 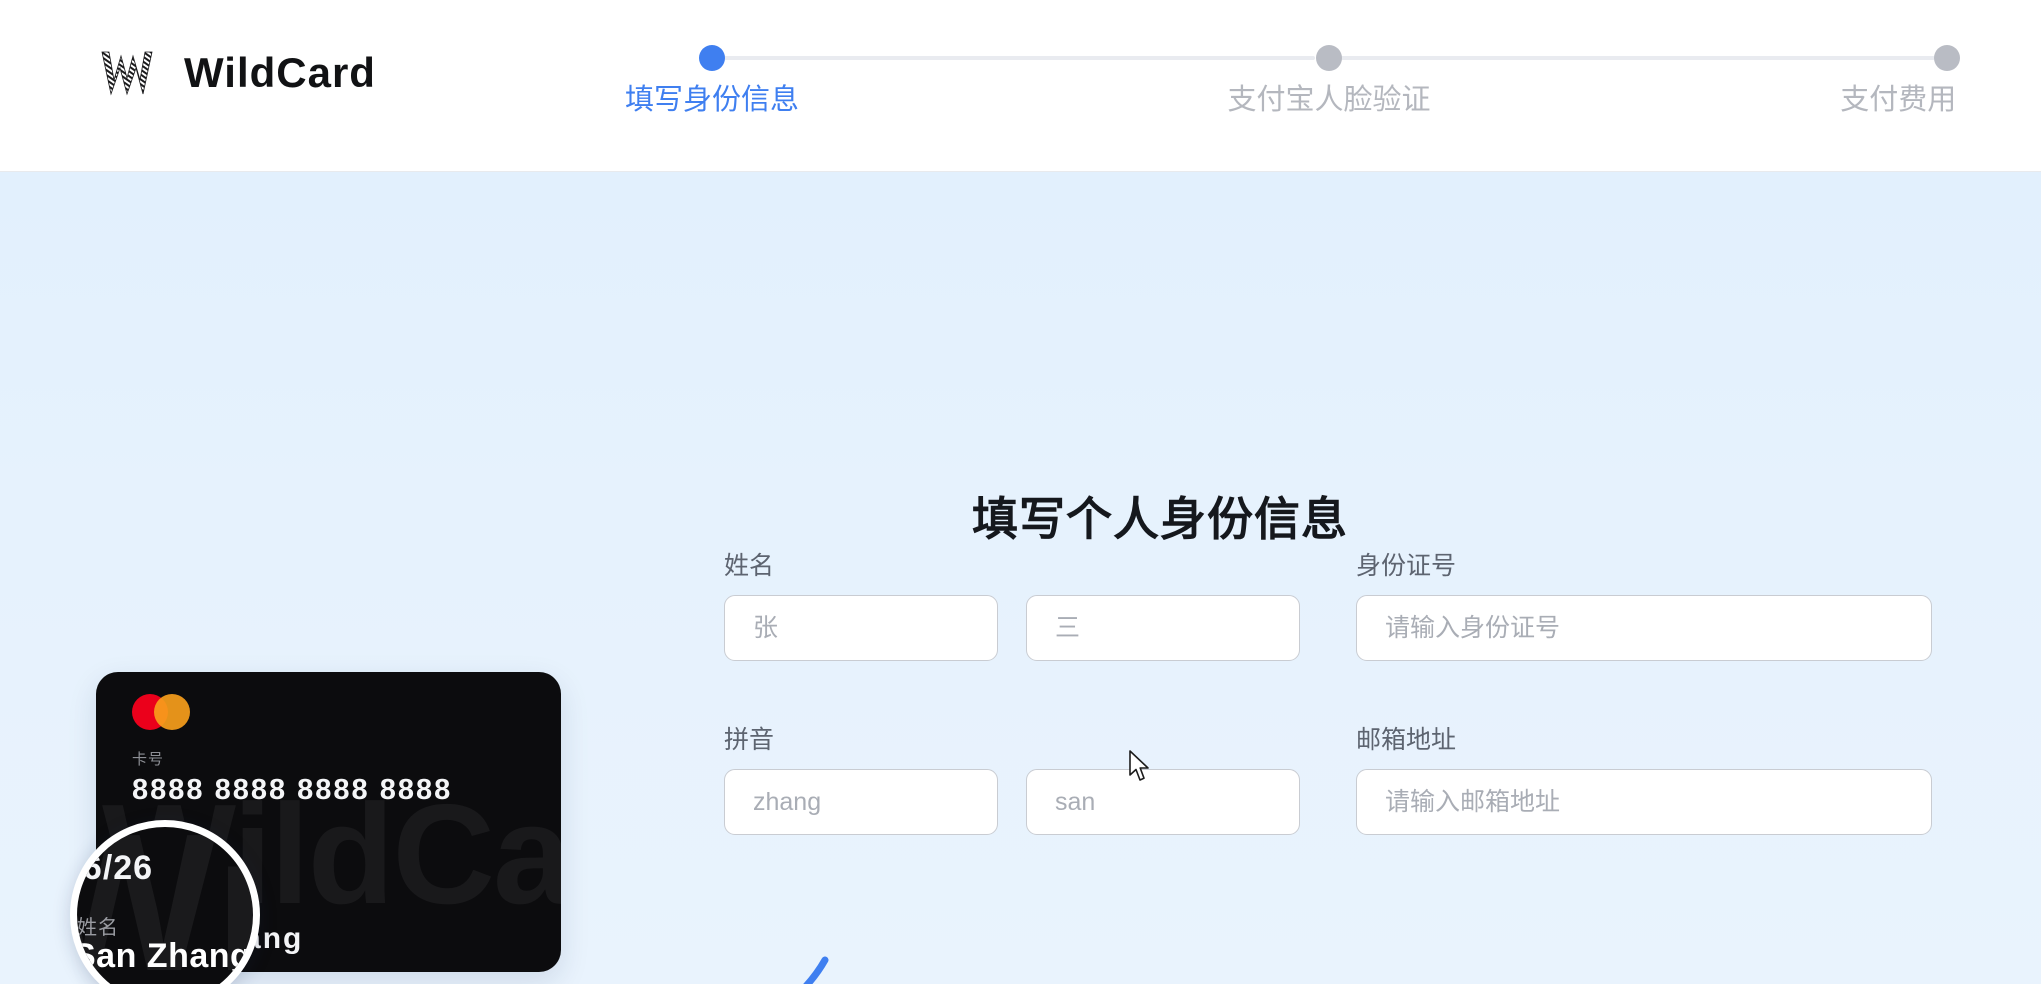 I want to click on card-number-label: 卡号, so click(x=148, y=759).